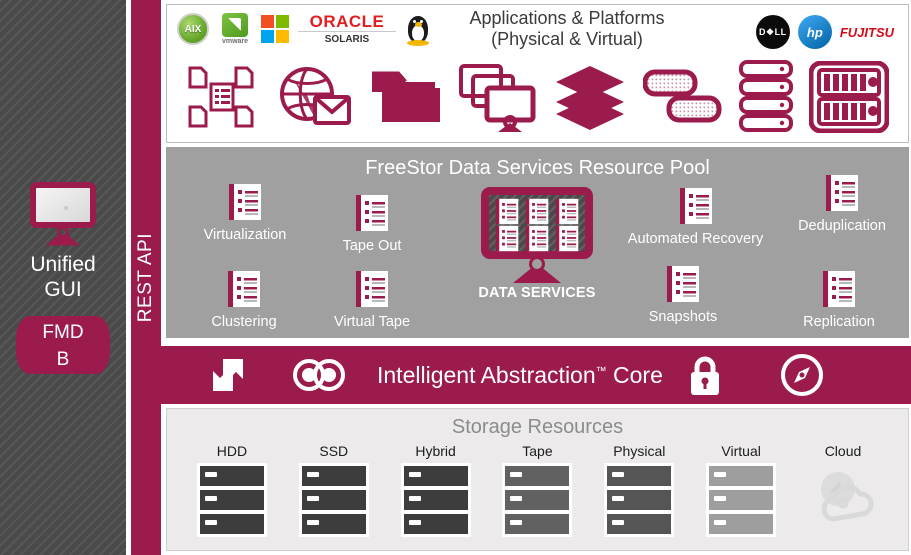 The image size is (911, 555). Describe the element at coordinates (537, 293) in the screenshot. I see `data-services-label: DATA SERVICES` at that location.